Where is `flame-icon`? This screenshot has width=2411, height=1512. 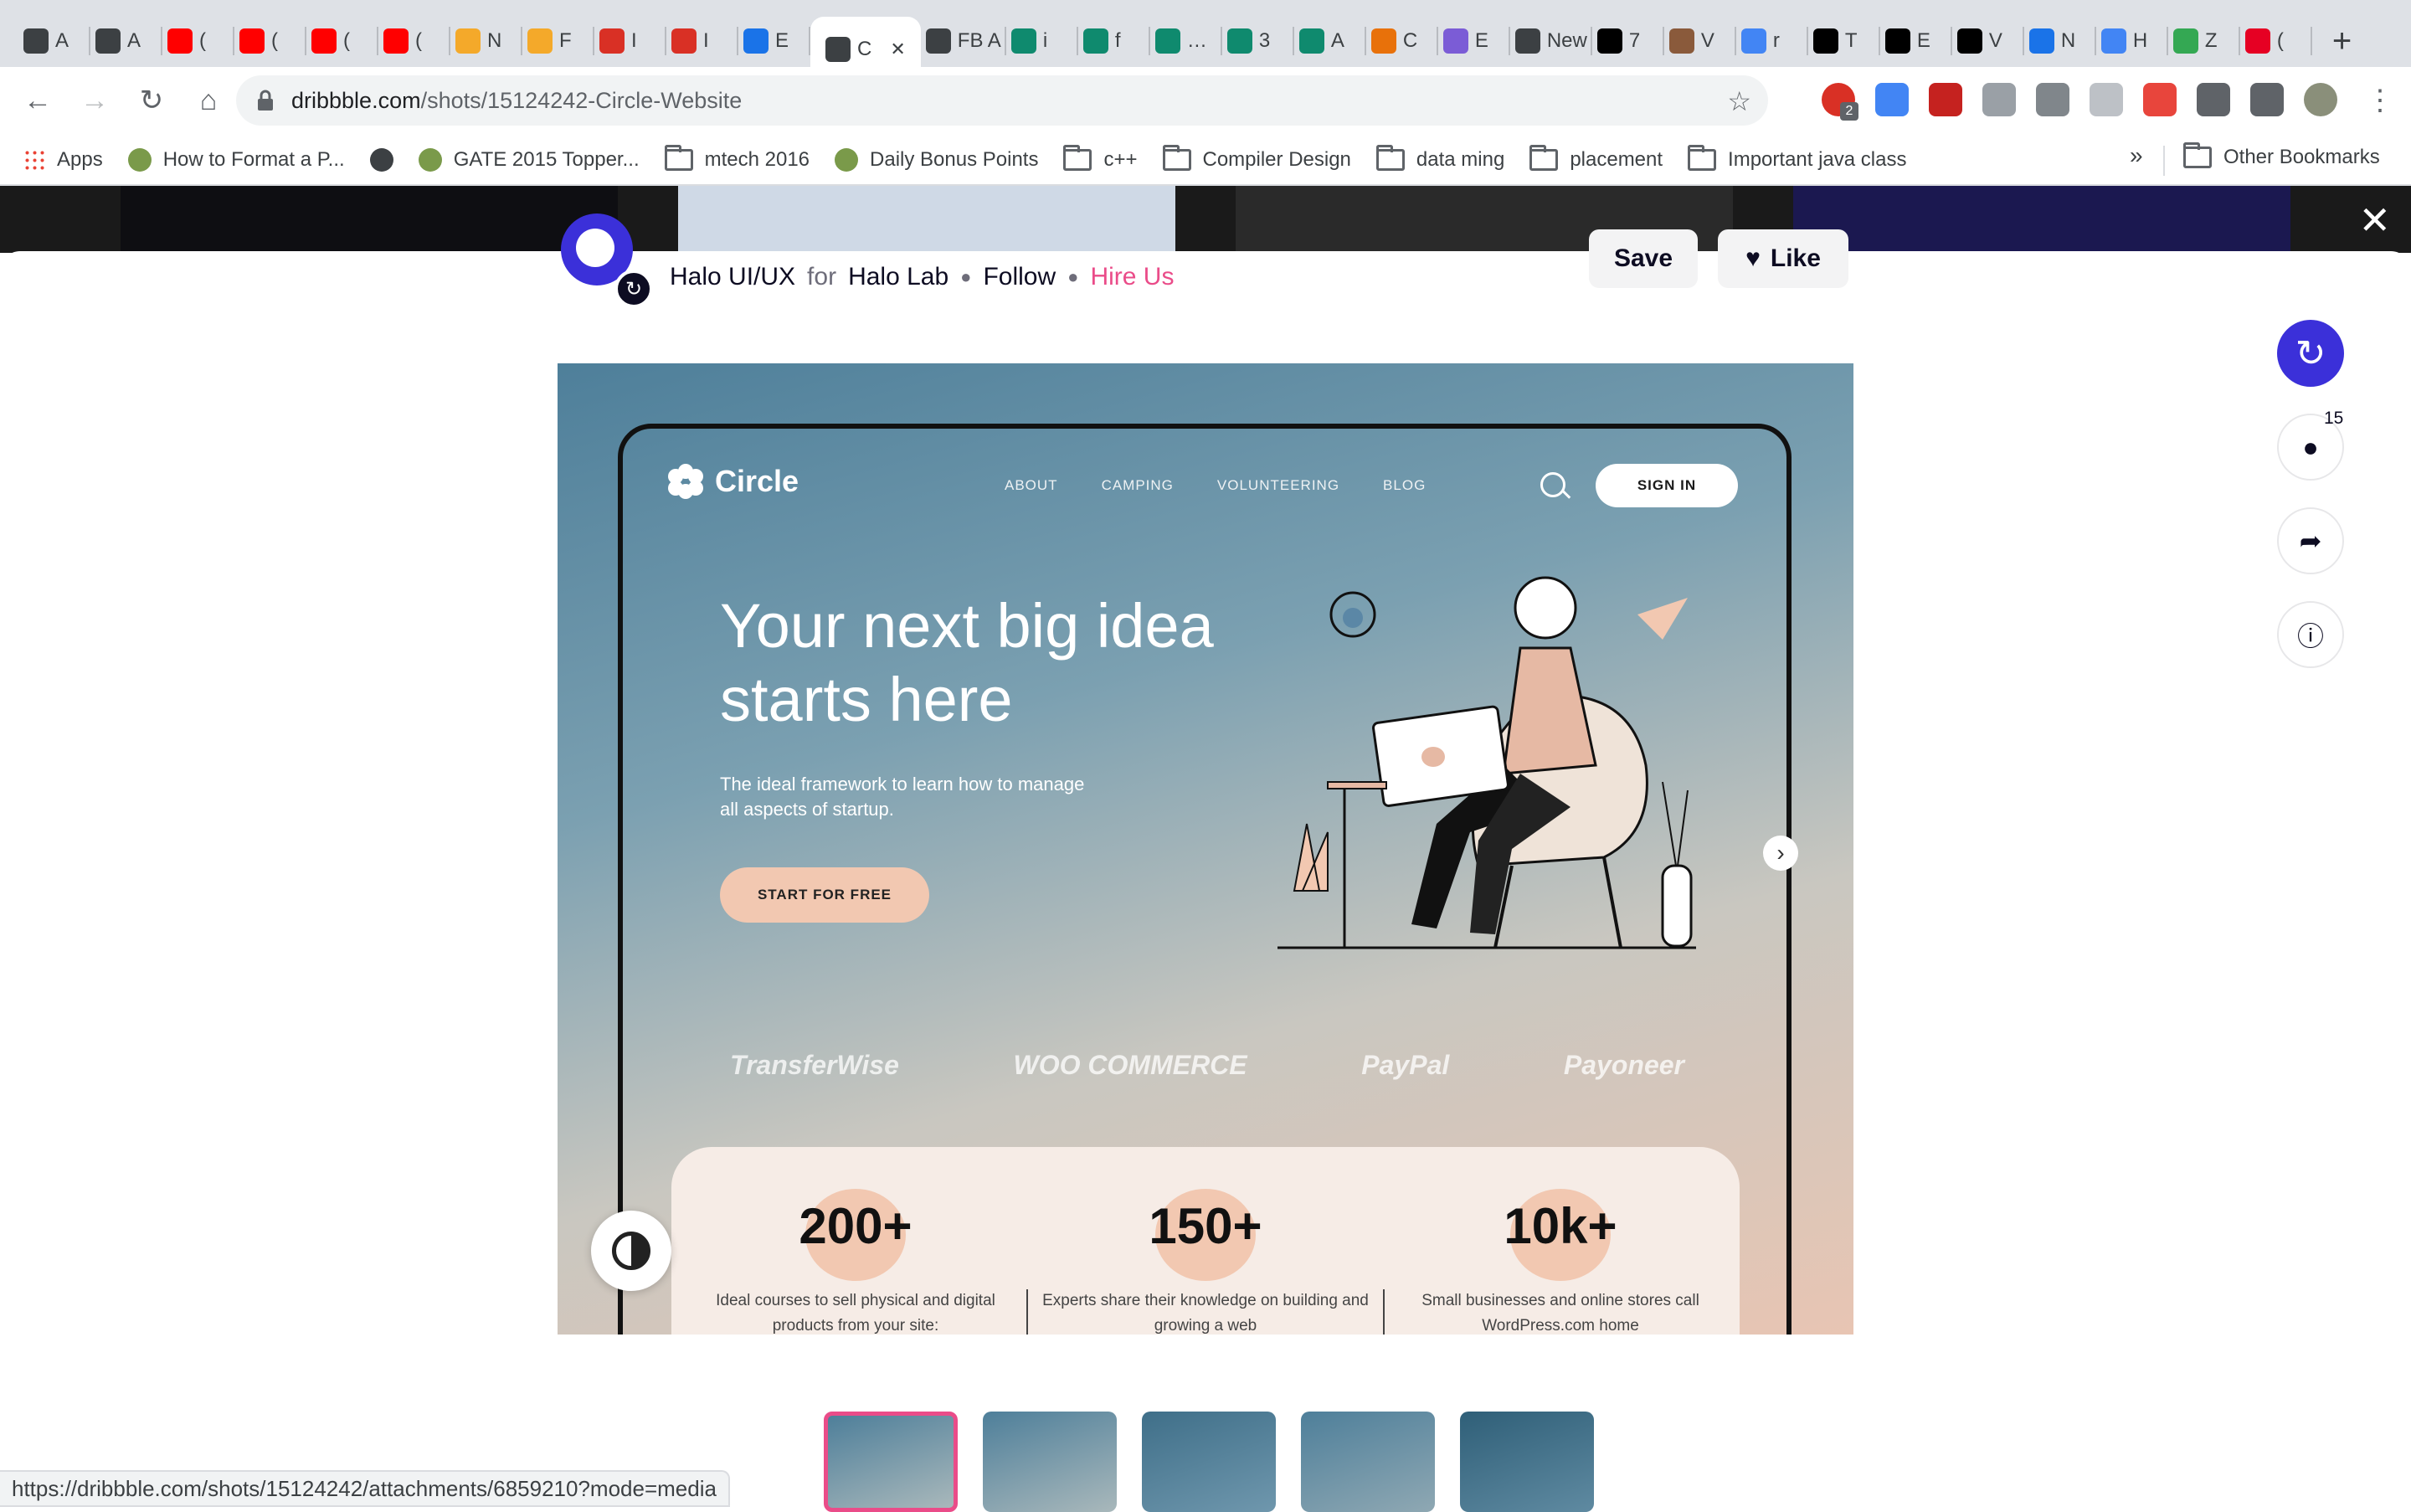
flame-icon is located at coordinates (468, 41).